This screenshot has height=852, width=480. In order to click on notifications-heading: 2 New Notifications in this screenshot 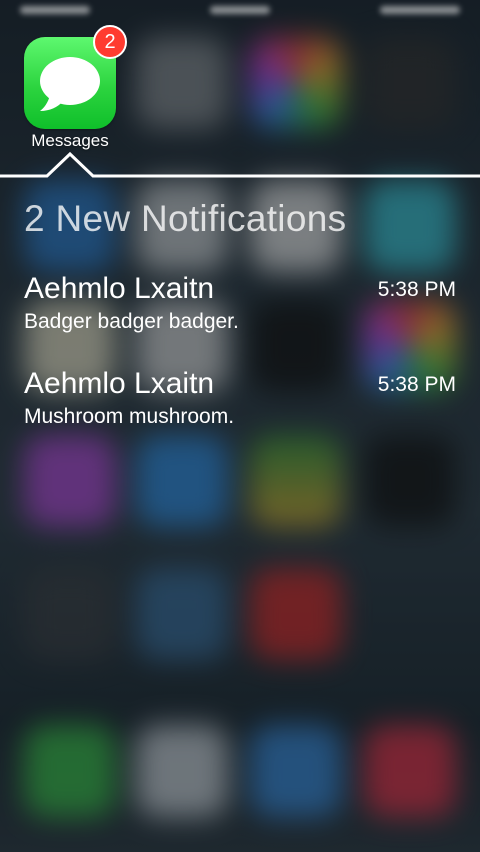, I will do `click(185, 218)`.